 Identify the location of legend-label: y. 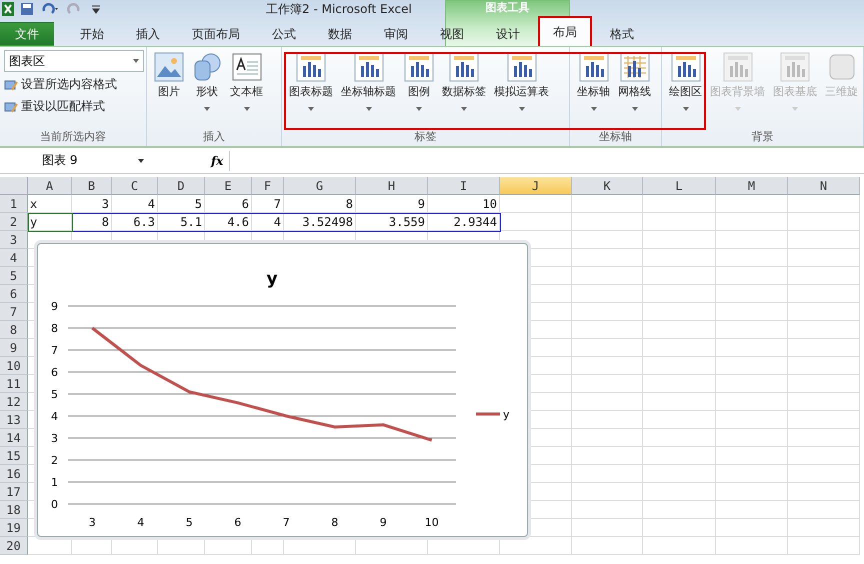
(506, 414).